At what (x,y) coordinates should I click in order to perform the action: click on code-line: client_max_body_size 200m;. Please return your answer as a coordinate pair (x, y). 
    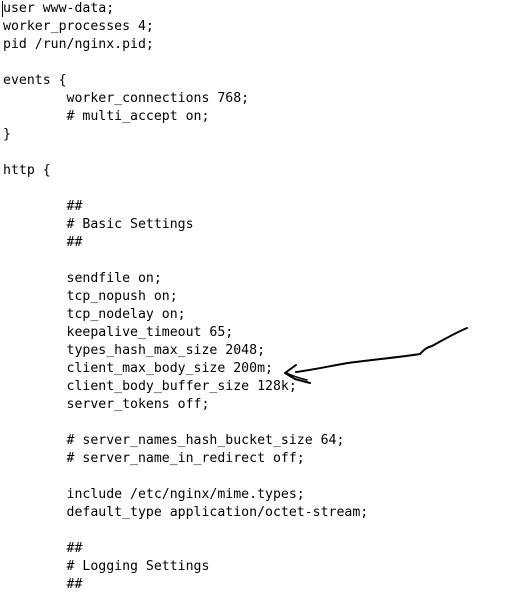
    Looking at the image, I should click on (138, 368).